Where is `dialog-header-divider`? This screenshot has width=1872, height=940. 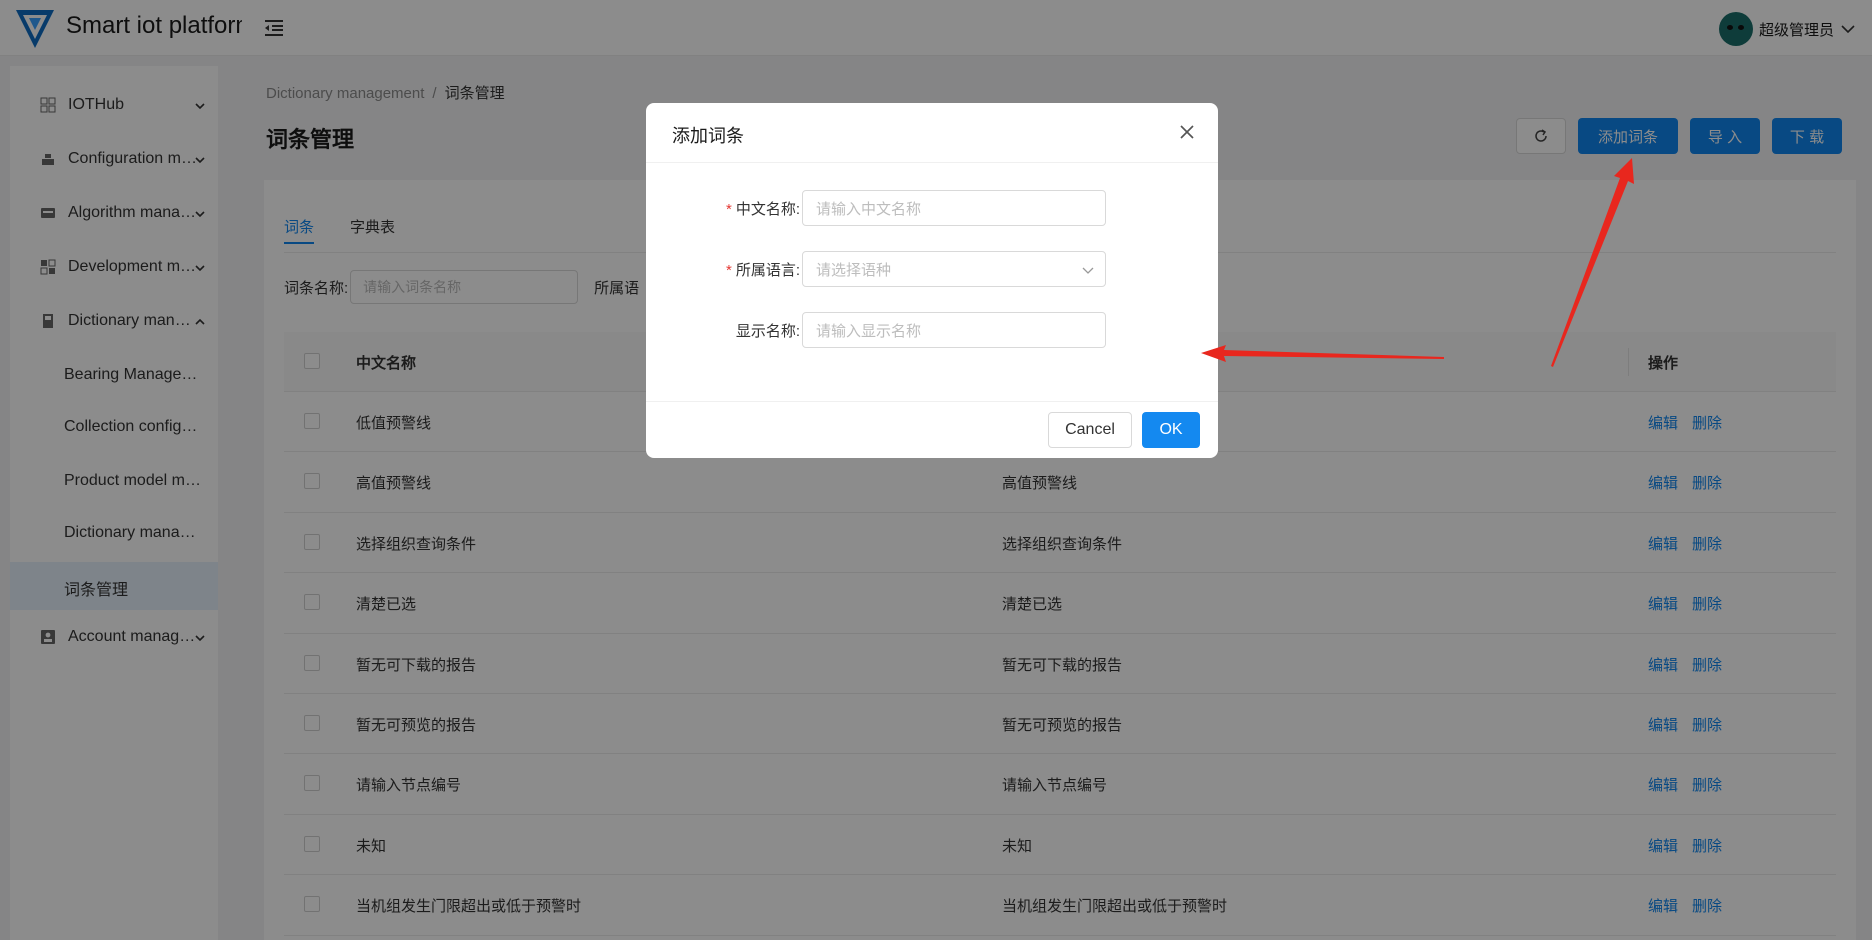 dialog-header-divider is located at coordinates (932, 162).